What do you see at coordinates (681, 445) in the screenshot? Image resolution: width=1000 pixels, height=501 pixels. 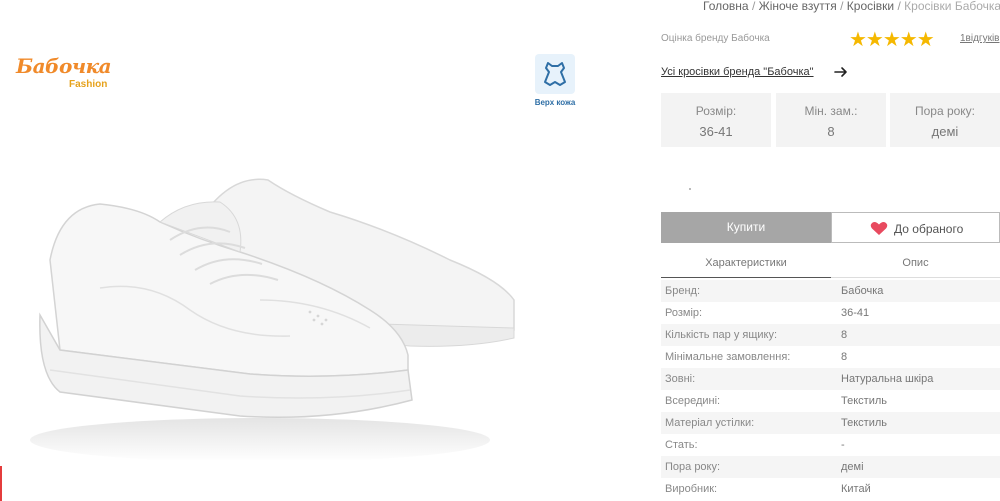 I see `char-key: Стать:` at bounding box center [681, 445].